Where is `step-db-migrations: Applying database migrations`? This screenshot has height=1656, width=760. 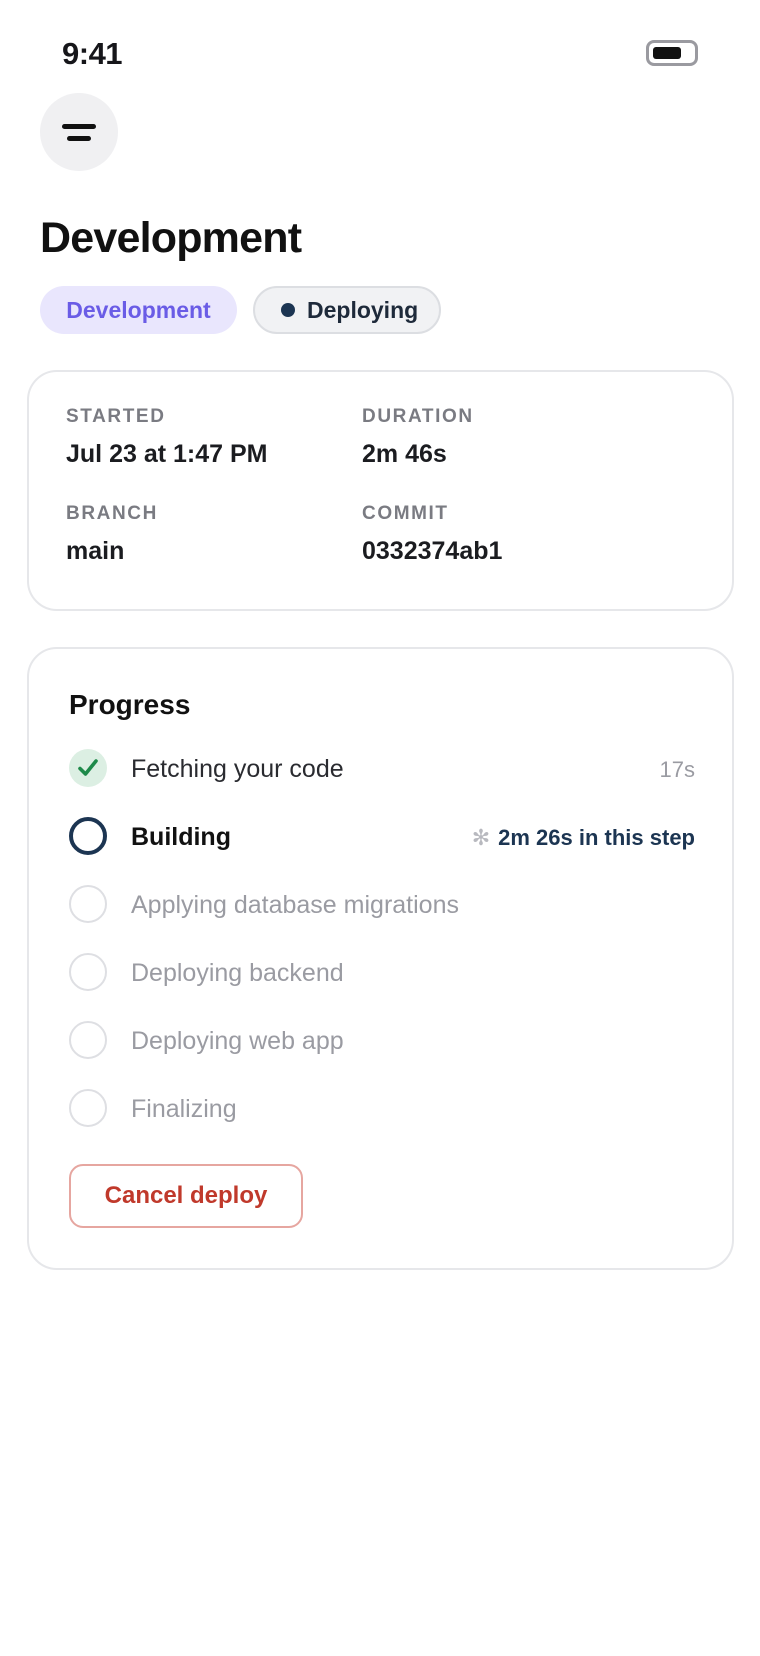
step-db-migrations: Applying database migrations is located at coordinates (382, 905).